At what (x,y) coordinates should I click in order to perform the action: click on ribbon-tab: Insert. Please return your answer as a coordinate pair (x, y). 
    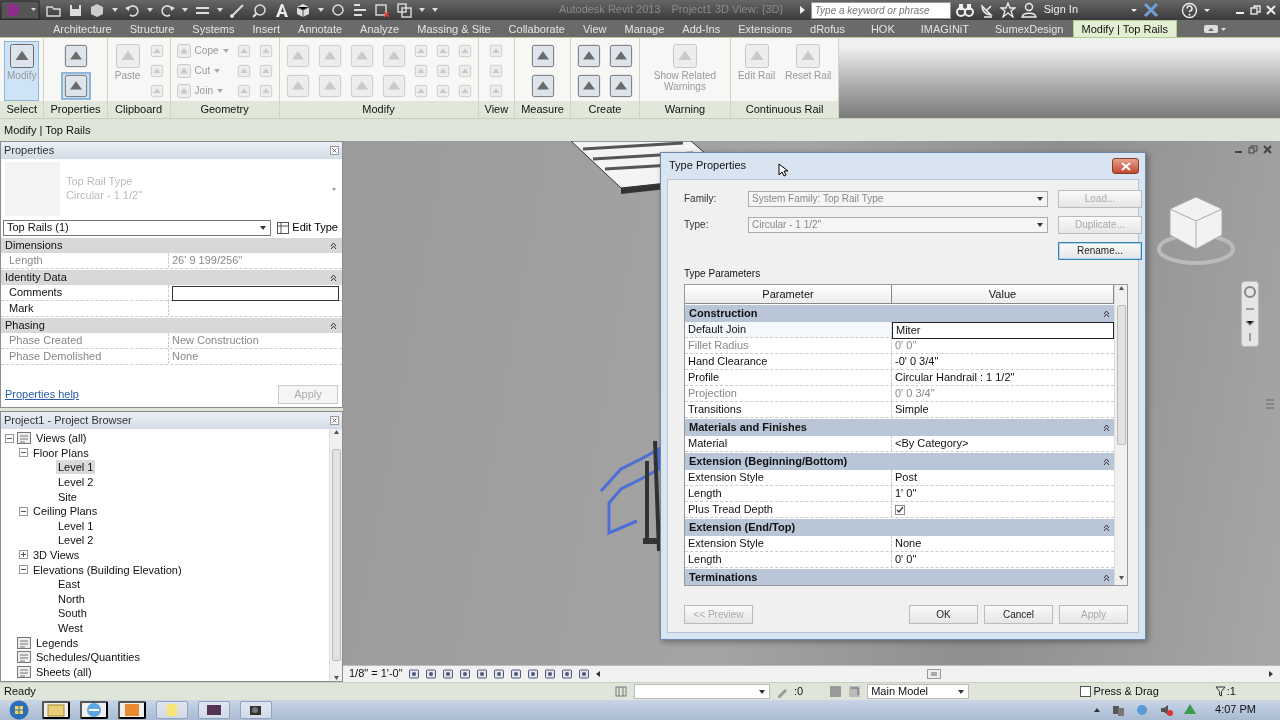
    Looking at the image, I should click on (266, 28).